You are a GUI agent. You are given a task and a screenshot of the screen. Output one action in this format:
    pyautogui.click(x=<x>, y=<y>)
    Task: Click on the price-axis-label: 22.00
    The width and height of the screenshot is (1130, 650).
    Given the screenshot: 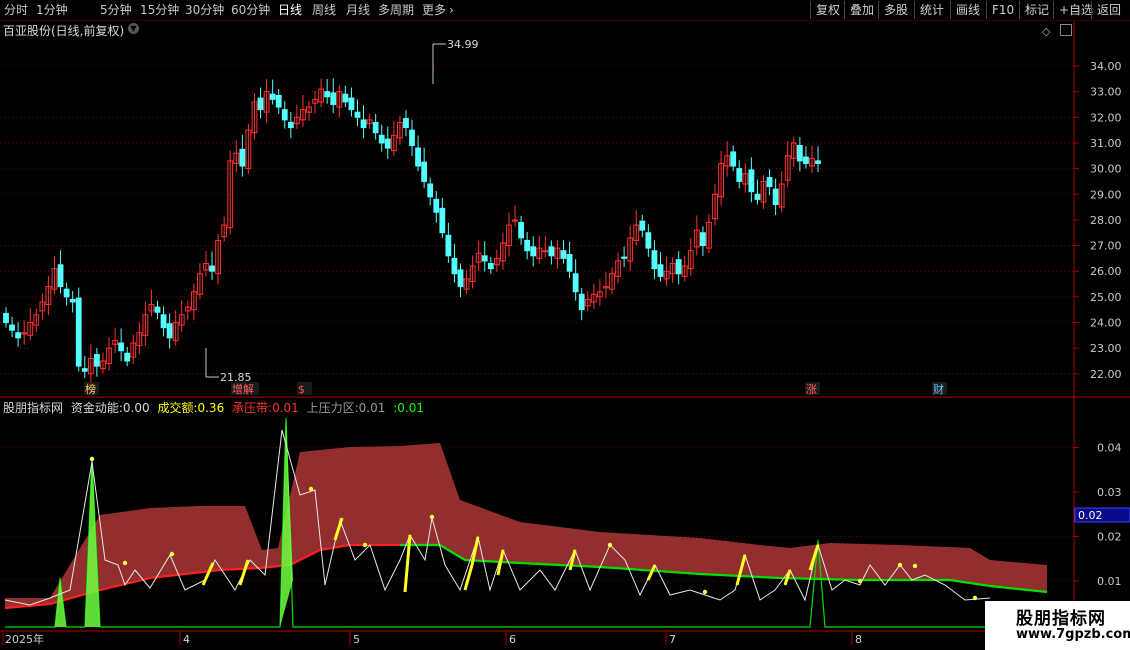 What is the action you would take?
    pyautogui.click(x=1106, y=374)
    